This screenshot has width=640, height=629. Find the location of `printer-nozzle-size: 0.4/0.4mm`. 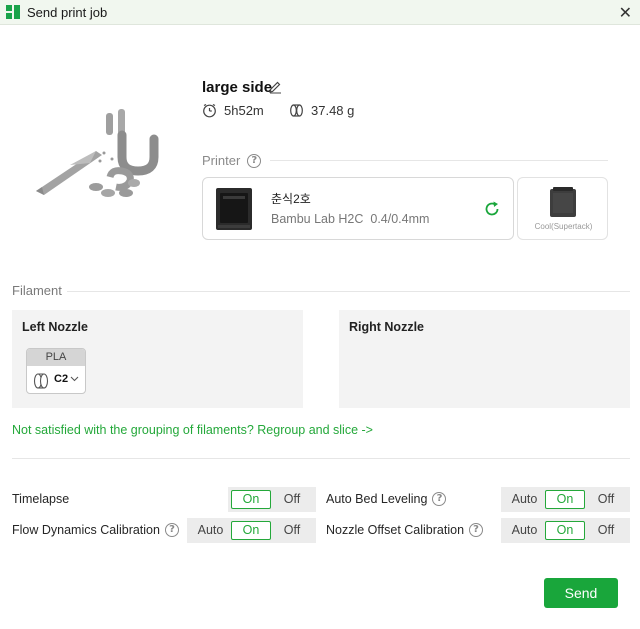

printer-nozzle-size: 0.4/0.4mm is located at coordinates (400, 219).